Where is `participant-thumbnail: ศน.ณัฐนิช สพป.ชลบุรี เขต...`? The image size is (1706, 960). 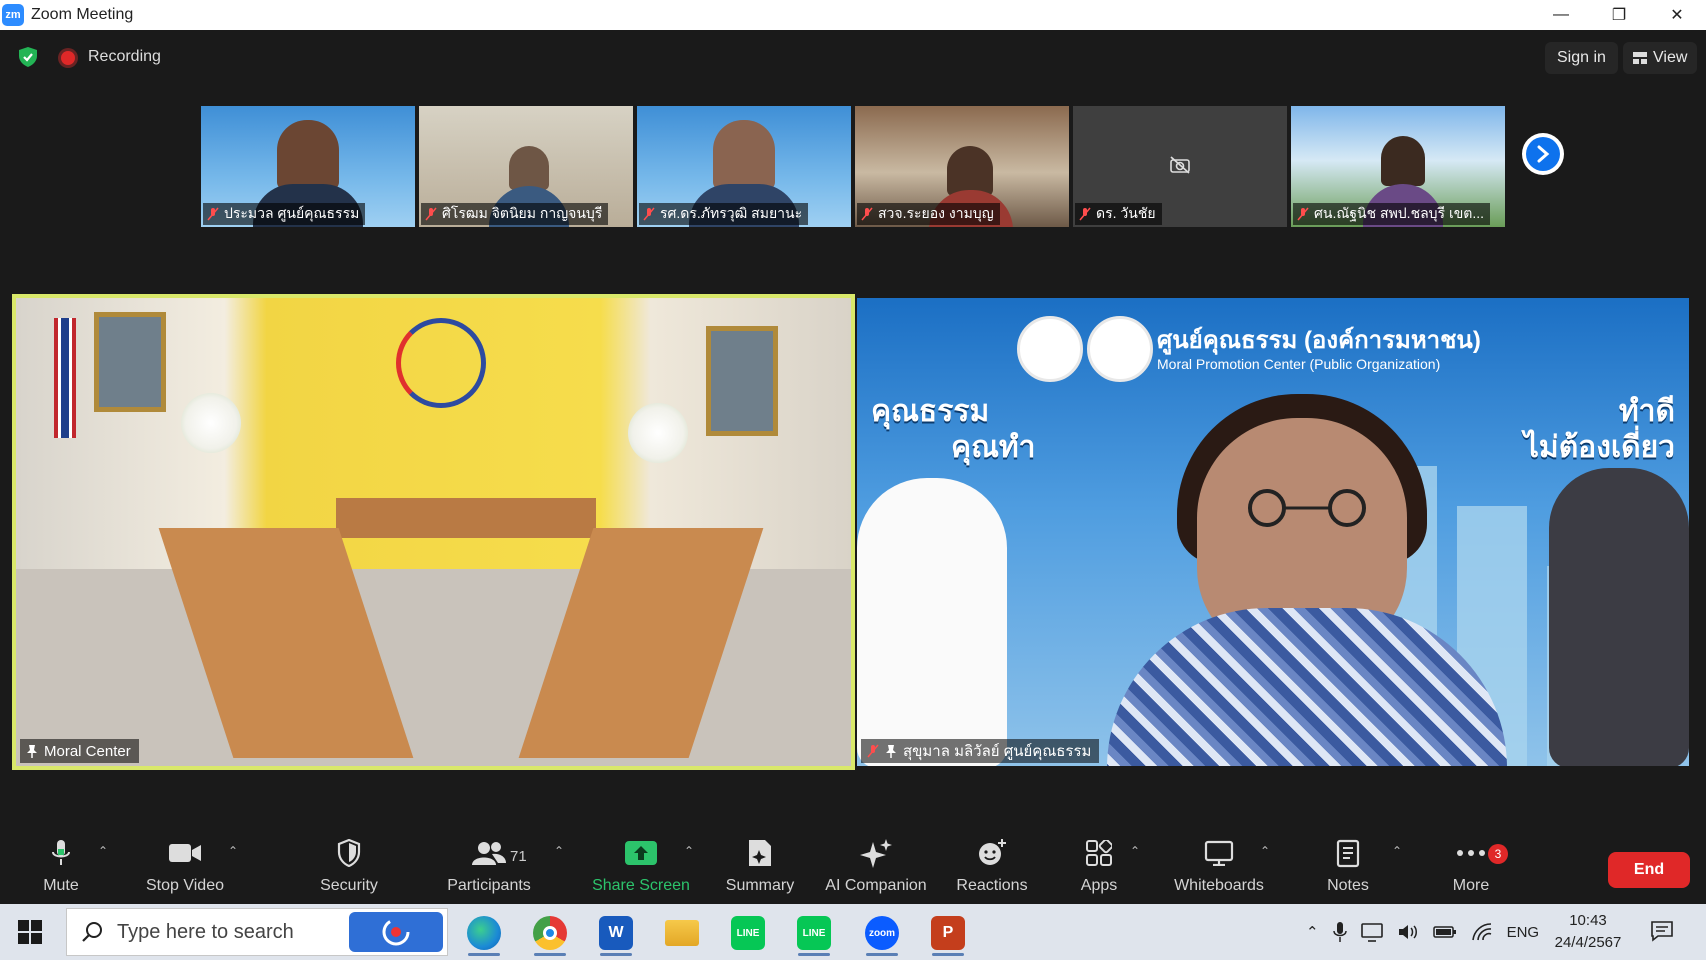 participant-thumbnail: ศน.ณัฐนิช สพป.ชลบุรี เขต... is located at coordinates (1398, 166).